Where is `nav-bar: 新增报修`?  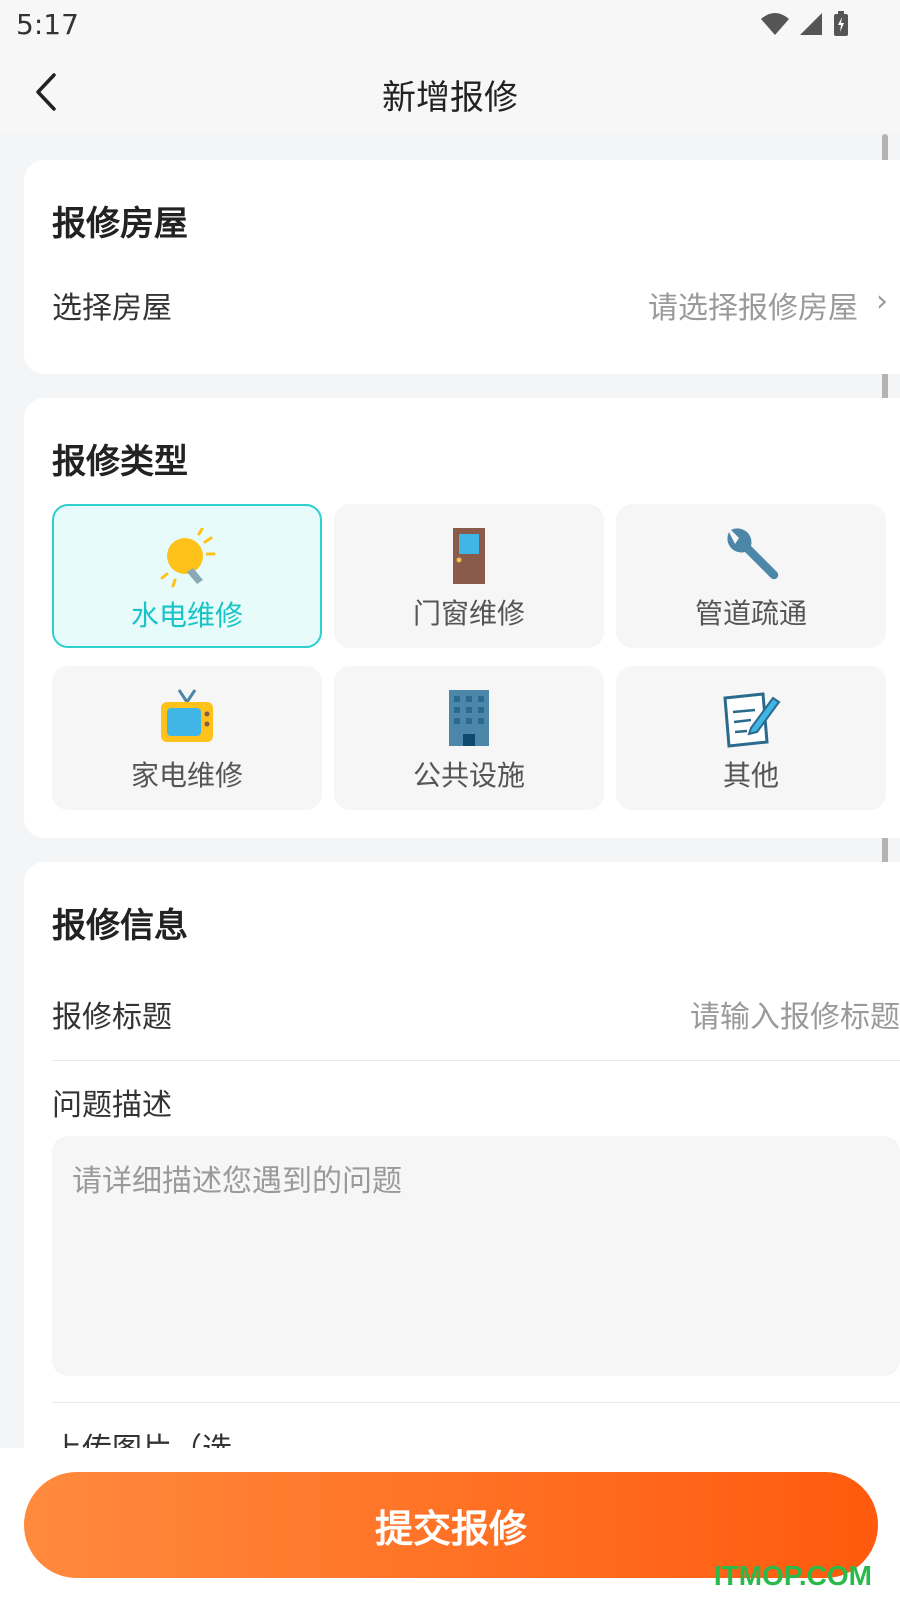
nav-bar: 新增报修 is located at coordinates (450, 92).